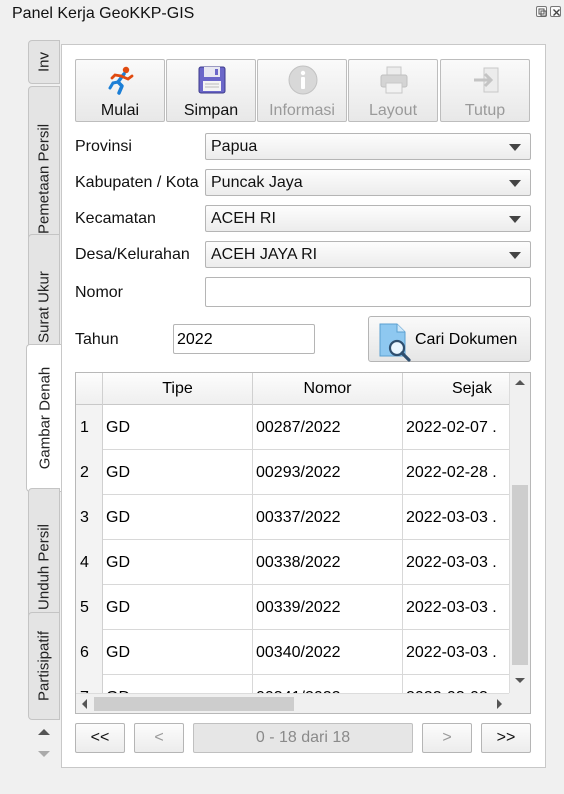 The width and height of the screenshot is (564, 794). Describe the element at coordinates (44, 732) in the screenshot. I see `tab-scroll-up-icon` at that location.